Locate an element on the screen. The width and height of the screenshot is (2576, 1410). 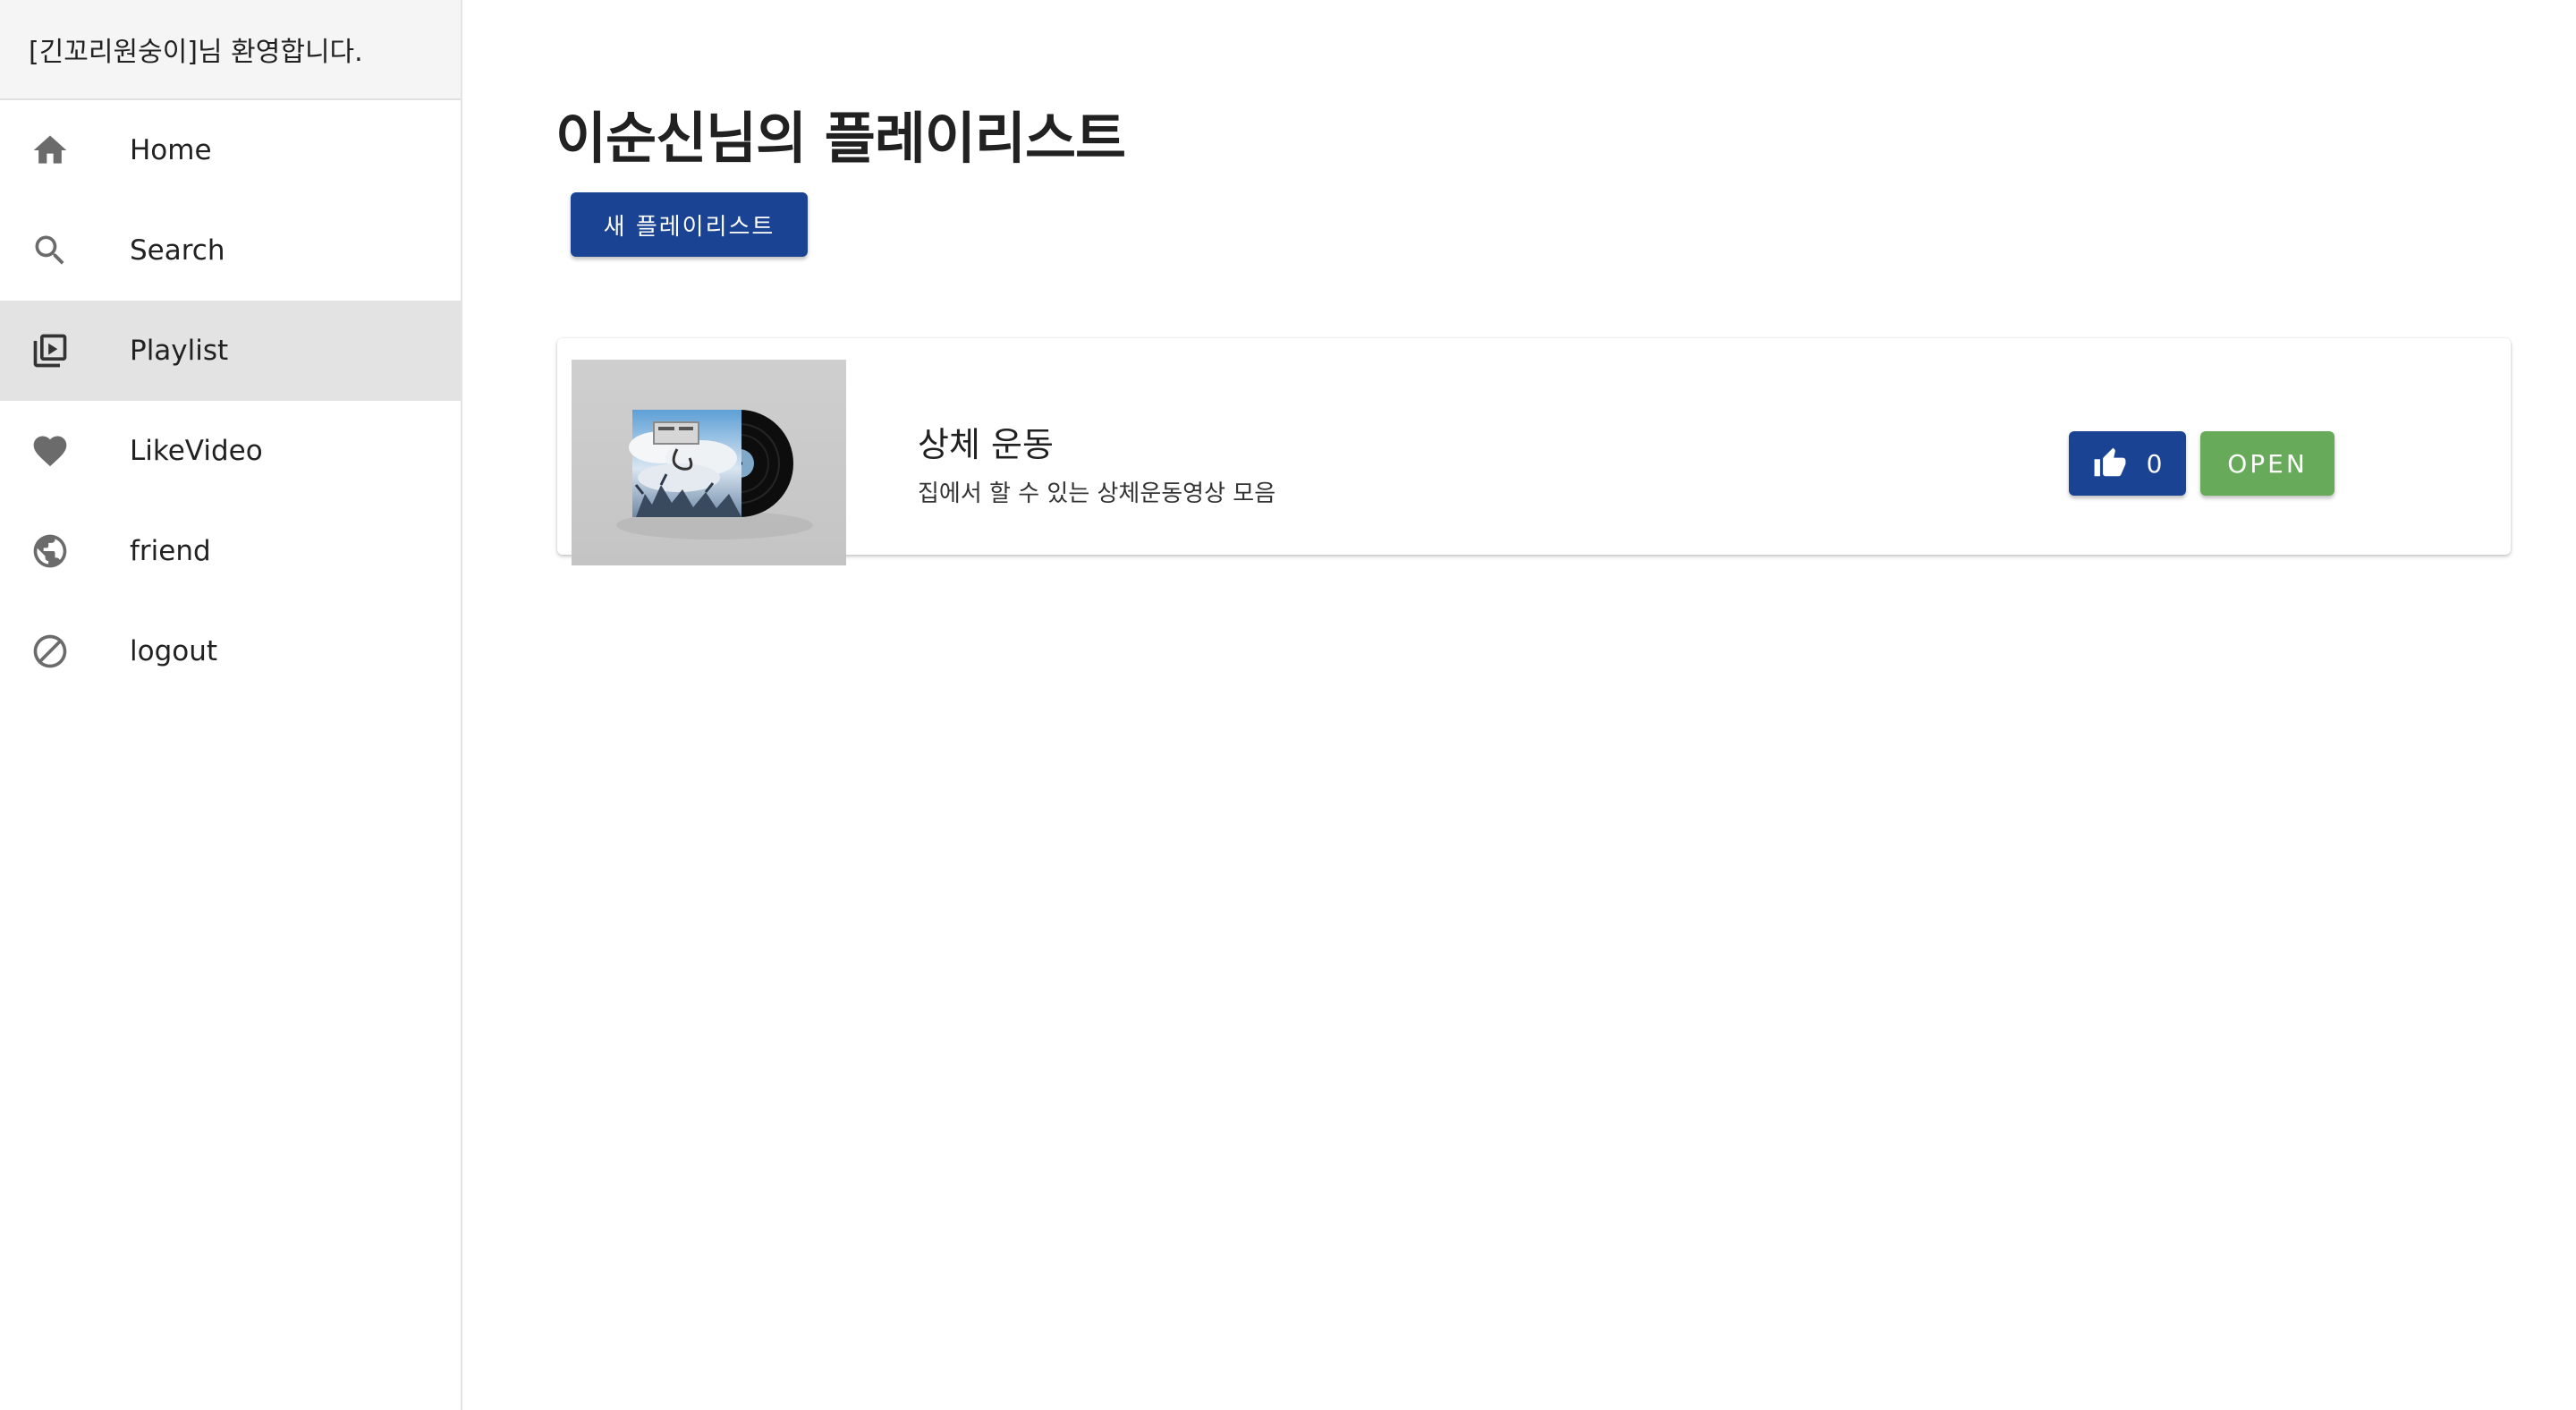
home-icon is located at coordinates (50, 151).